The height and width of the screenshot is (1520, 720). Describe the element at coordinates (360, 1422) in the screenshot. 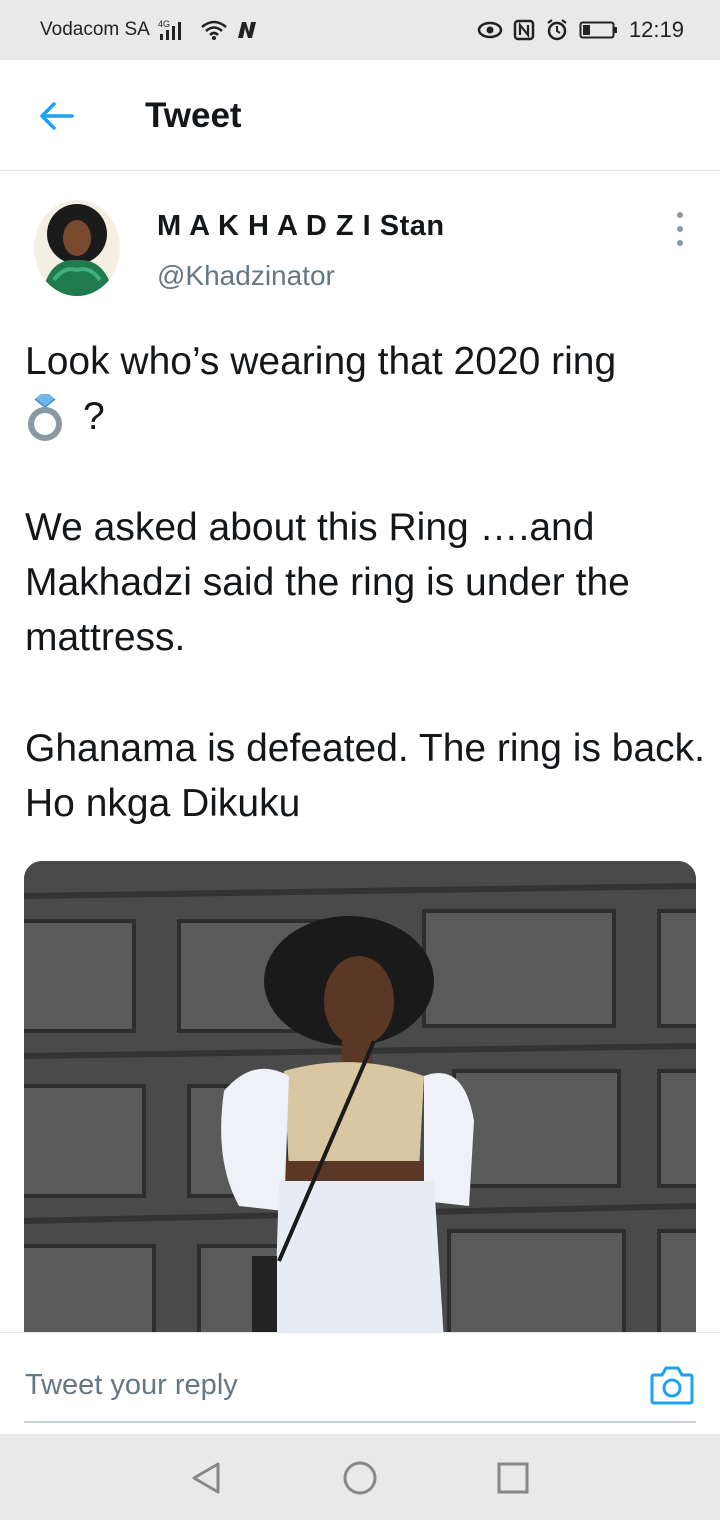

I see `reply-underline` at that location.